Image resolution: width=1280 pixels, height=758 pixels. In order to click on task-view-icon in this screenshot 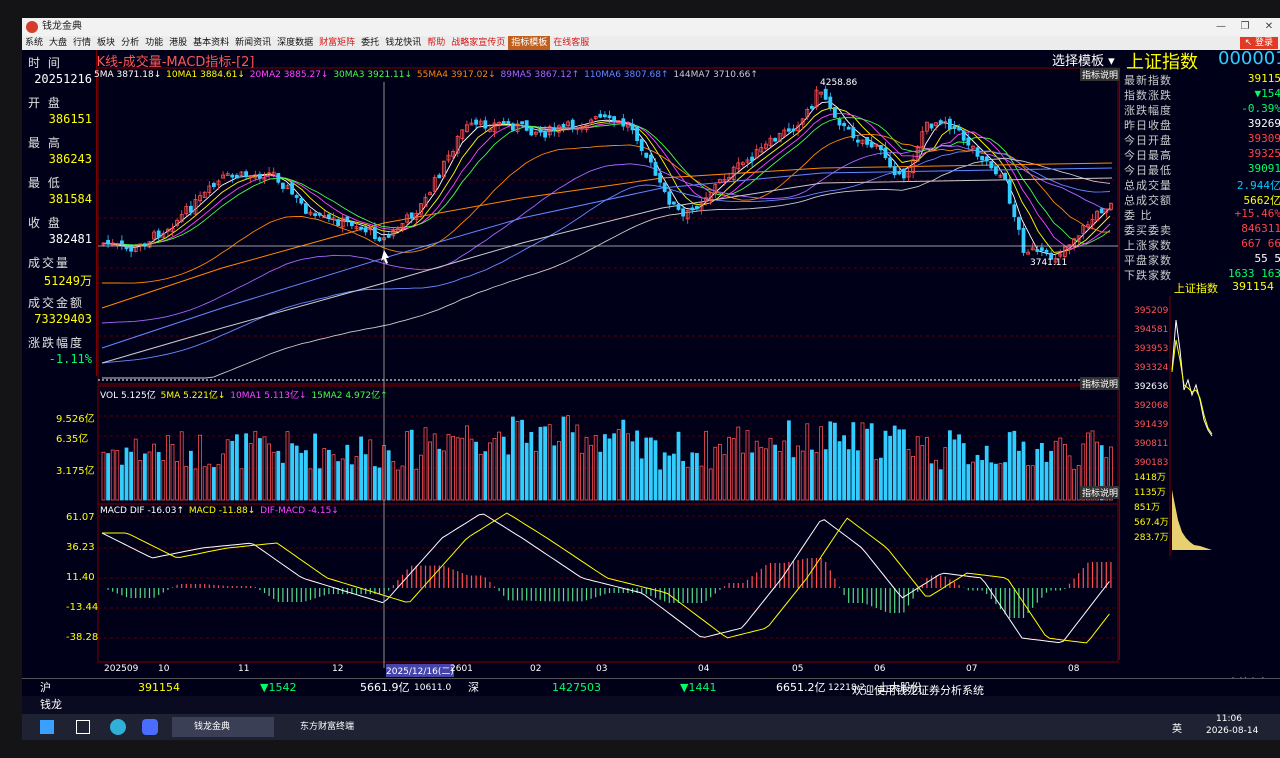, I will do `click(83, 727)`.